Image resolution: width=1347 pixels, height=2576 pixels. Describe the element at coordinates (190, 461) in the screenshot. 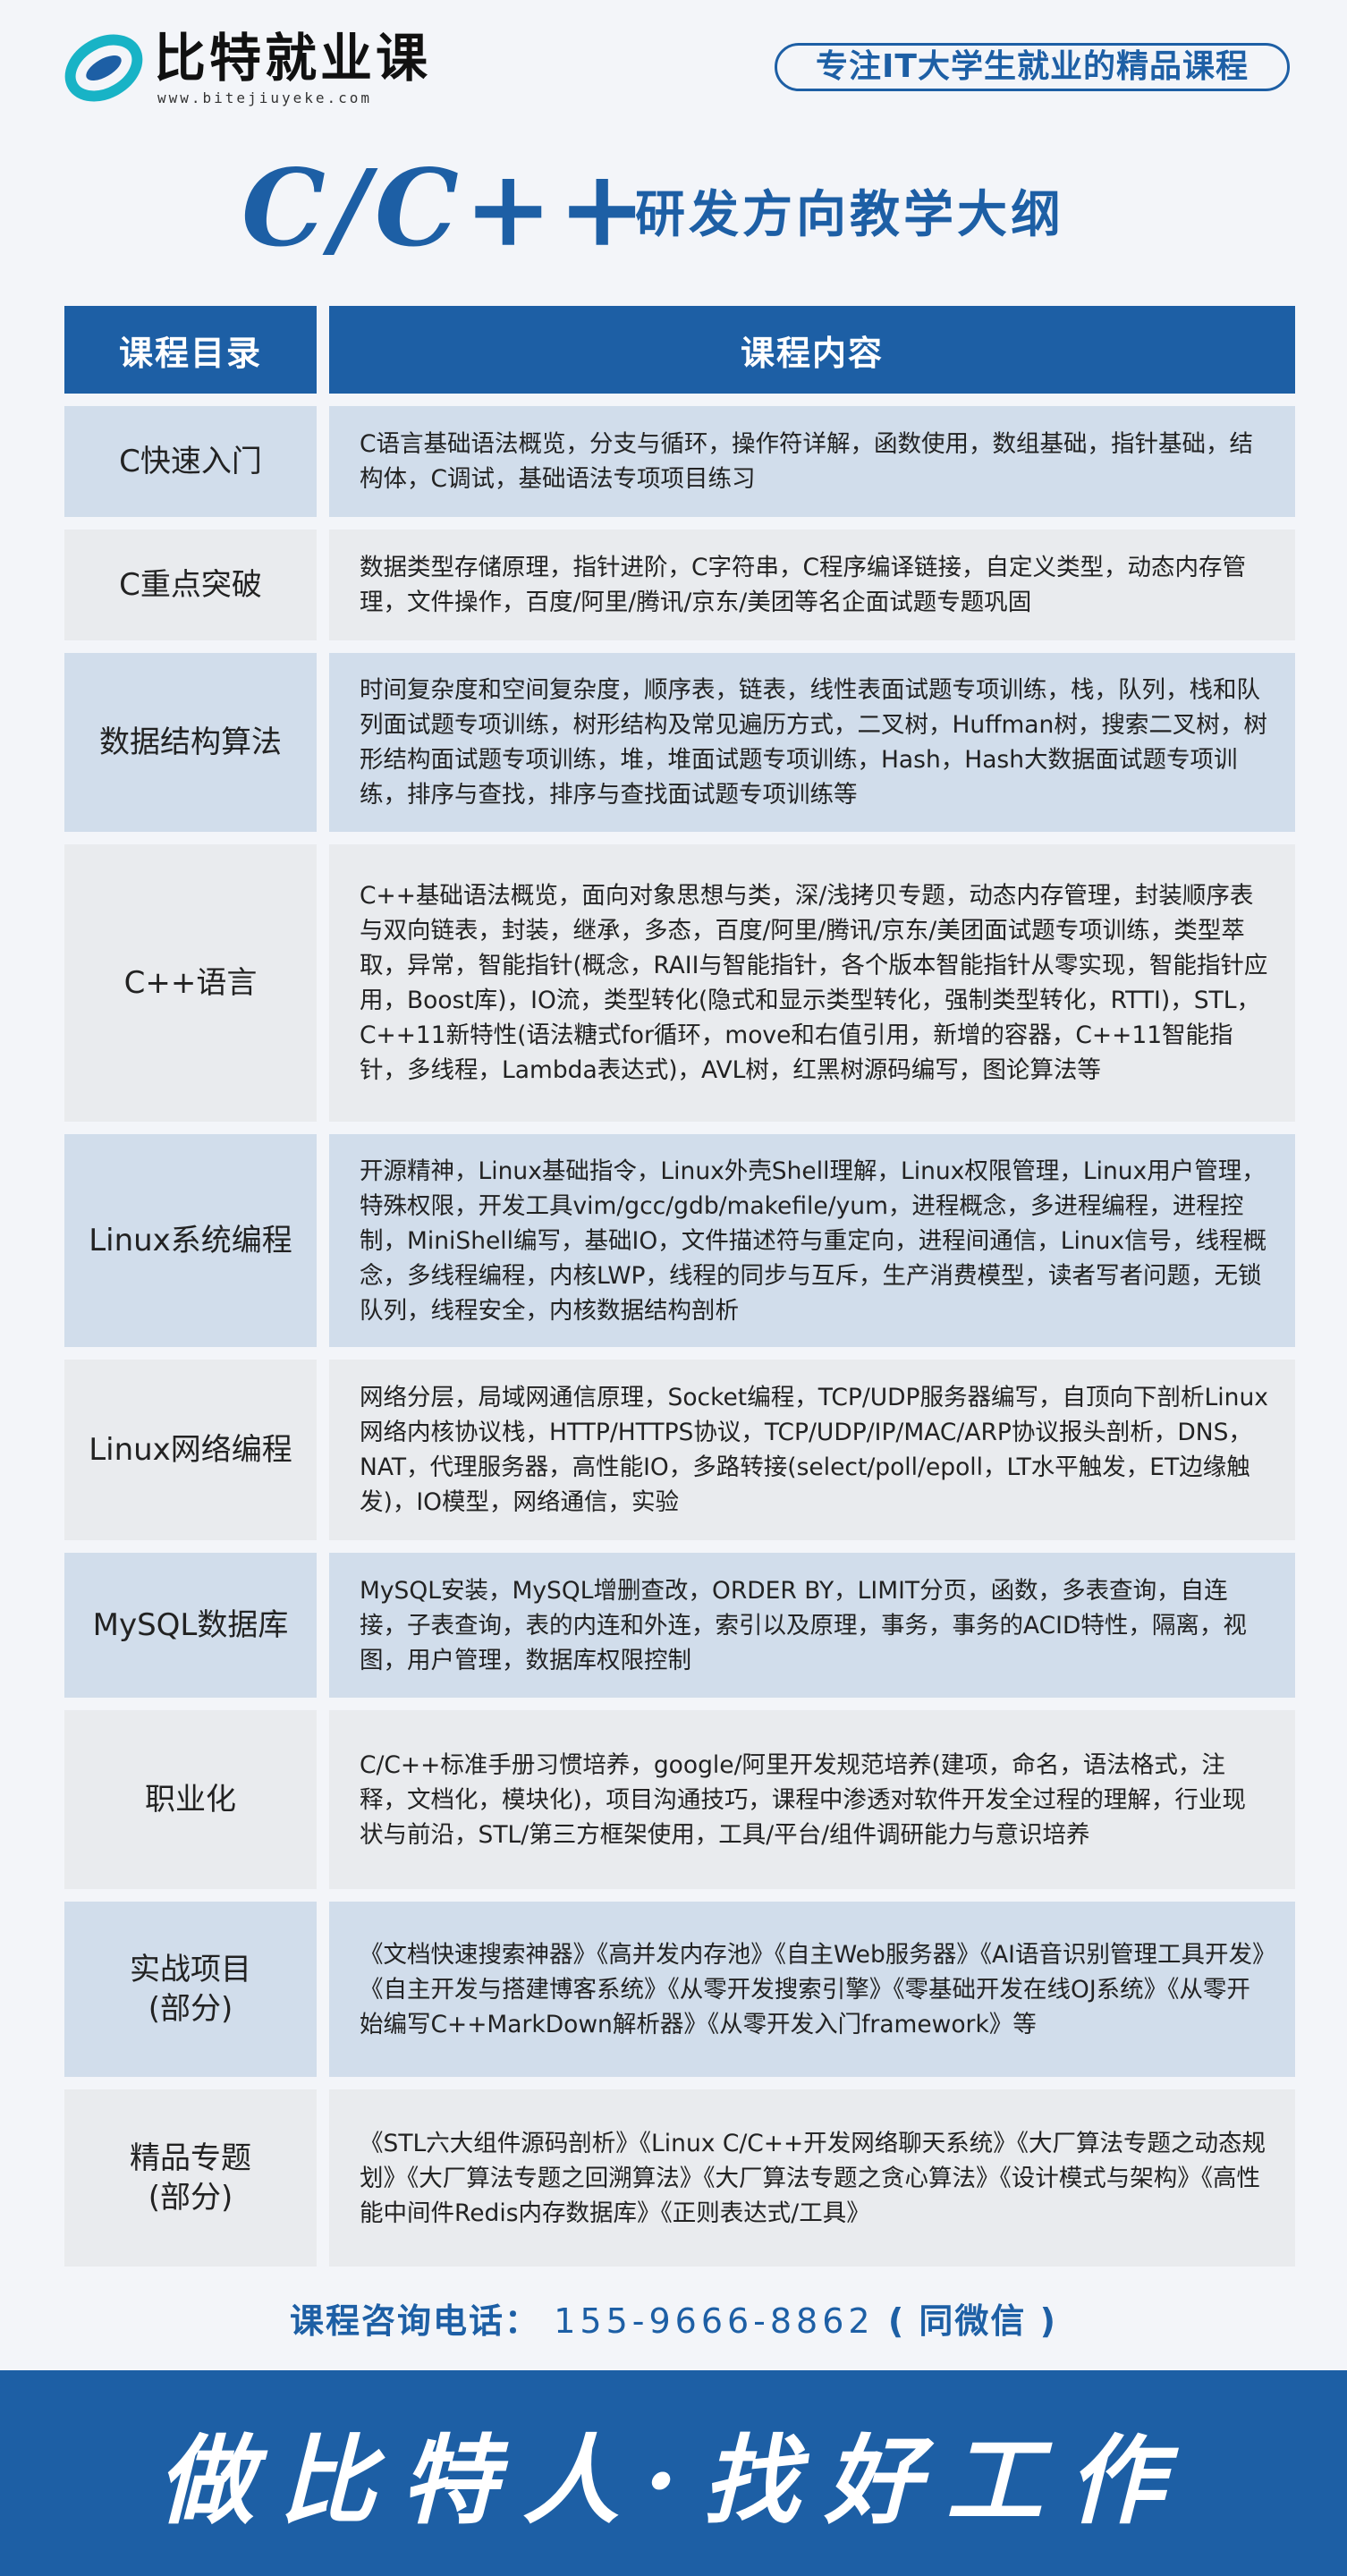

I see `row-category: C快速入门` at that location.